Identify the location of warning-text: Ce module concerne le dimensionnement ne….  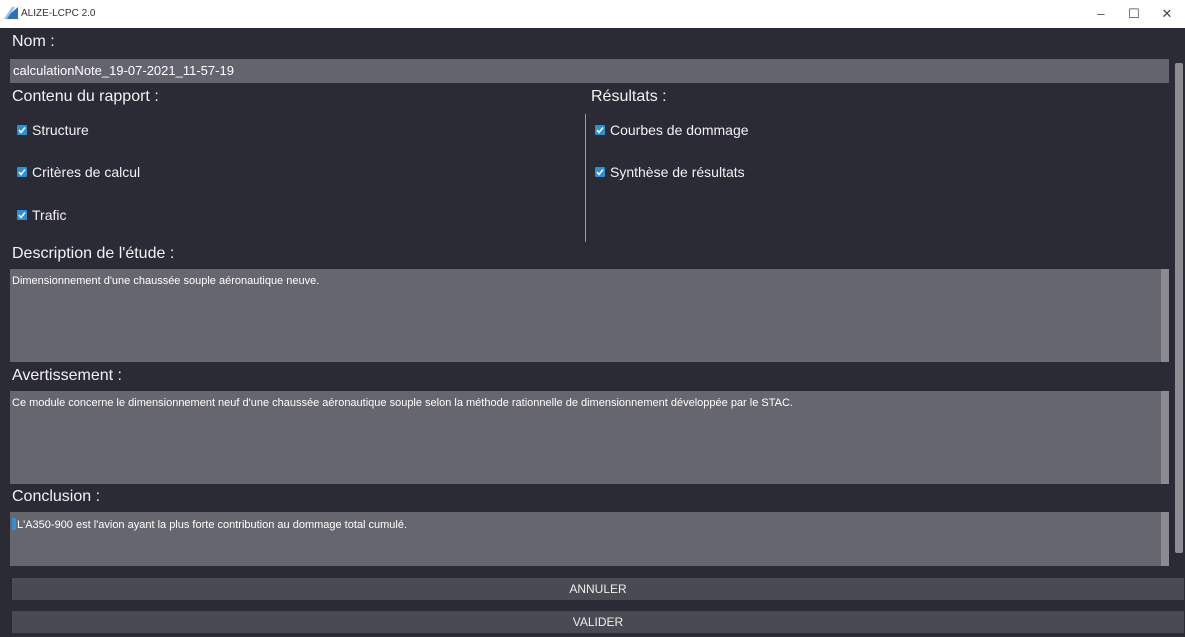
(402, 403).